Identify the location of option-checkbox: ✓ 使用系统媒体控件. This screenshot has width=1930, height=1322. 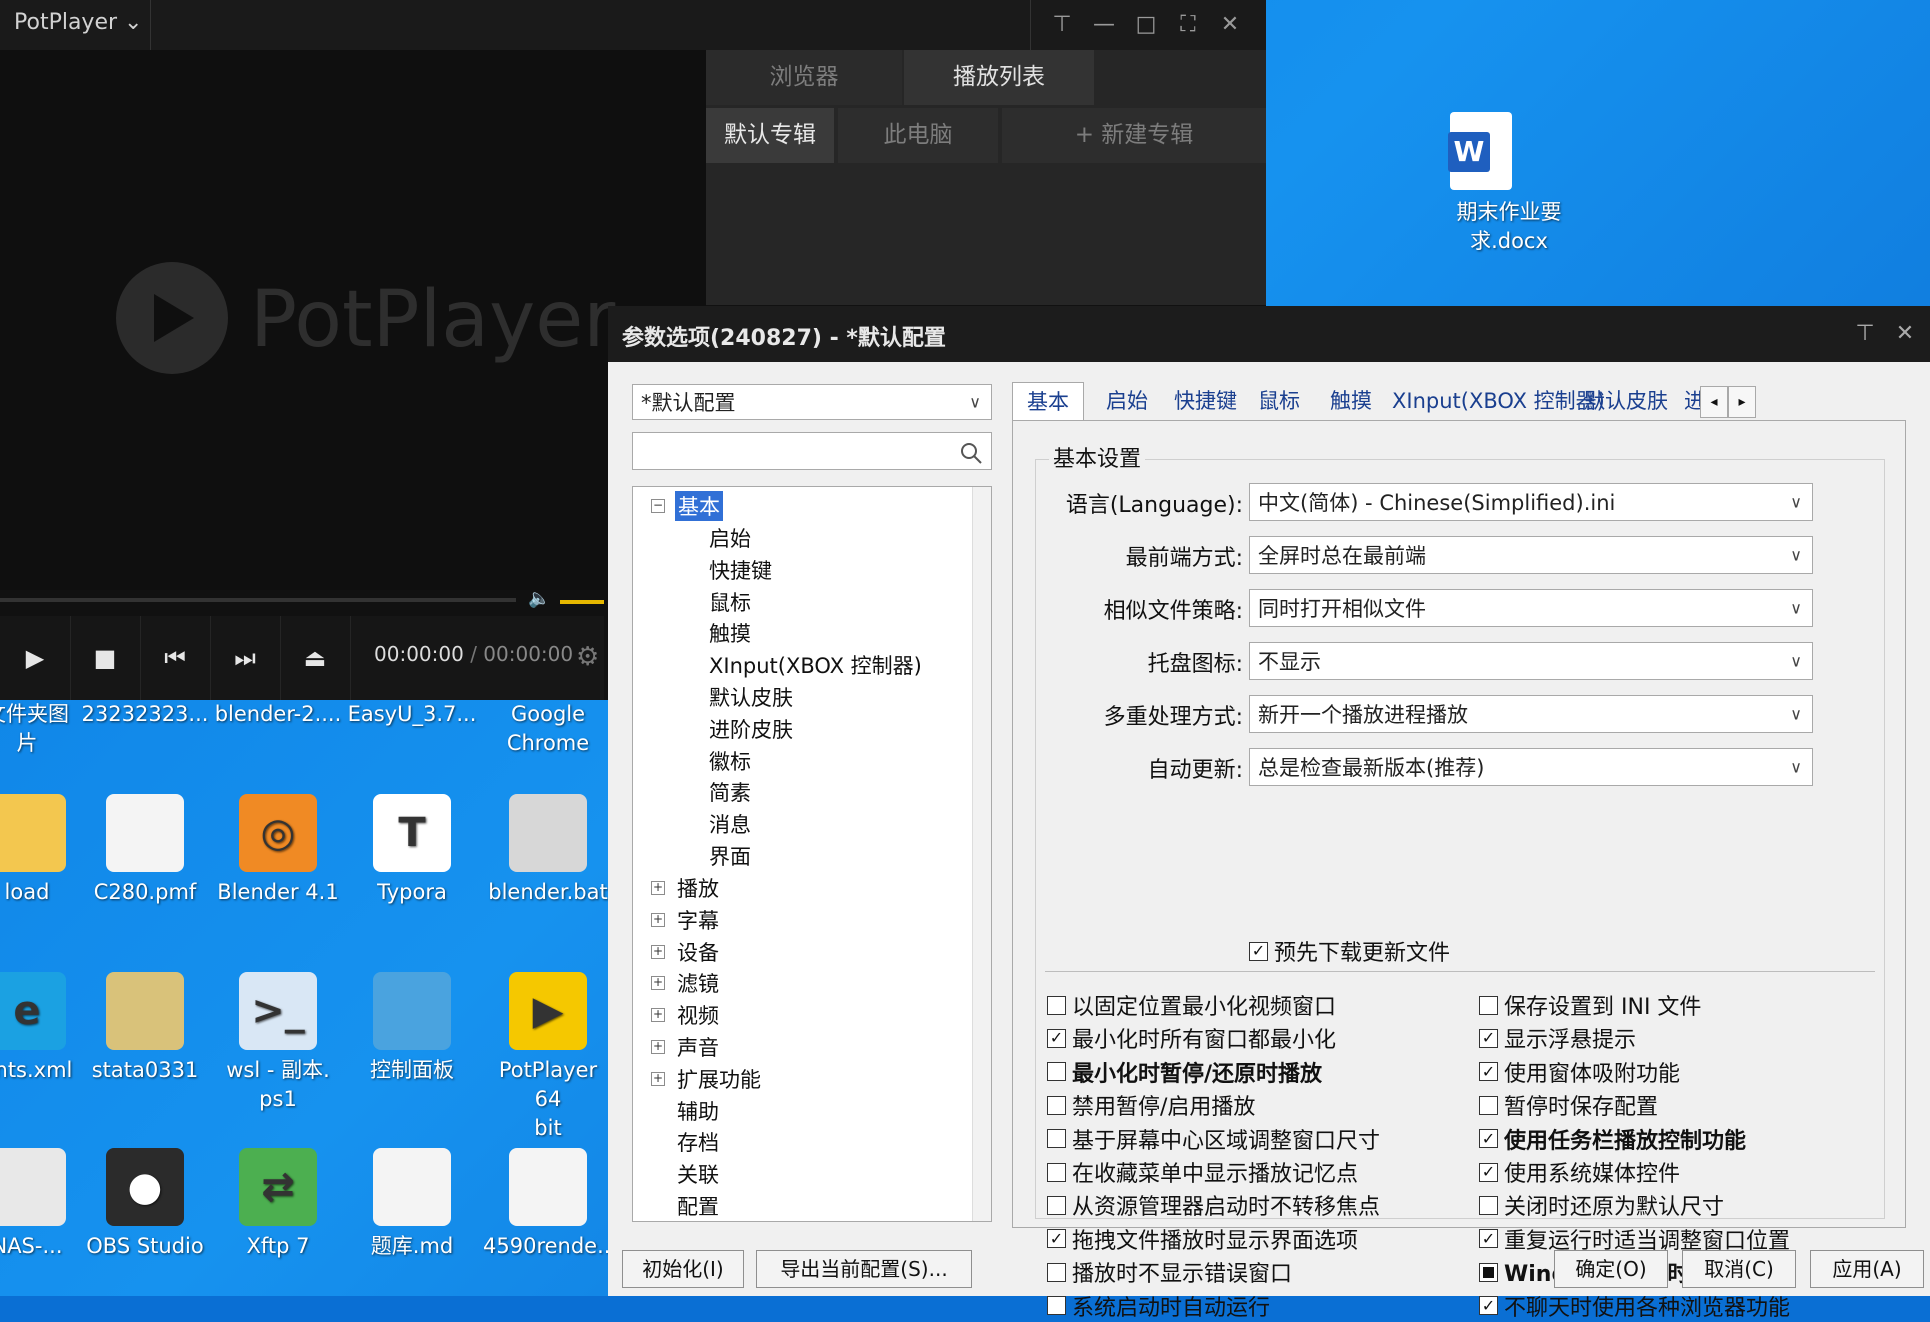
(1579, 1172).